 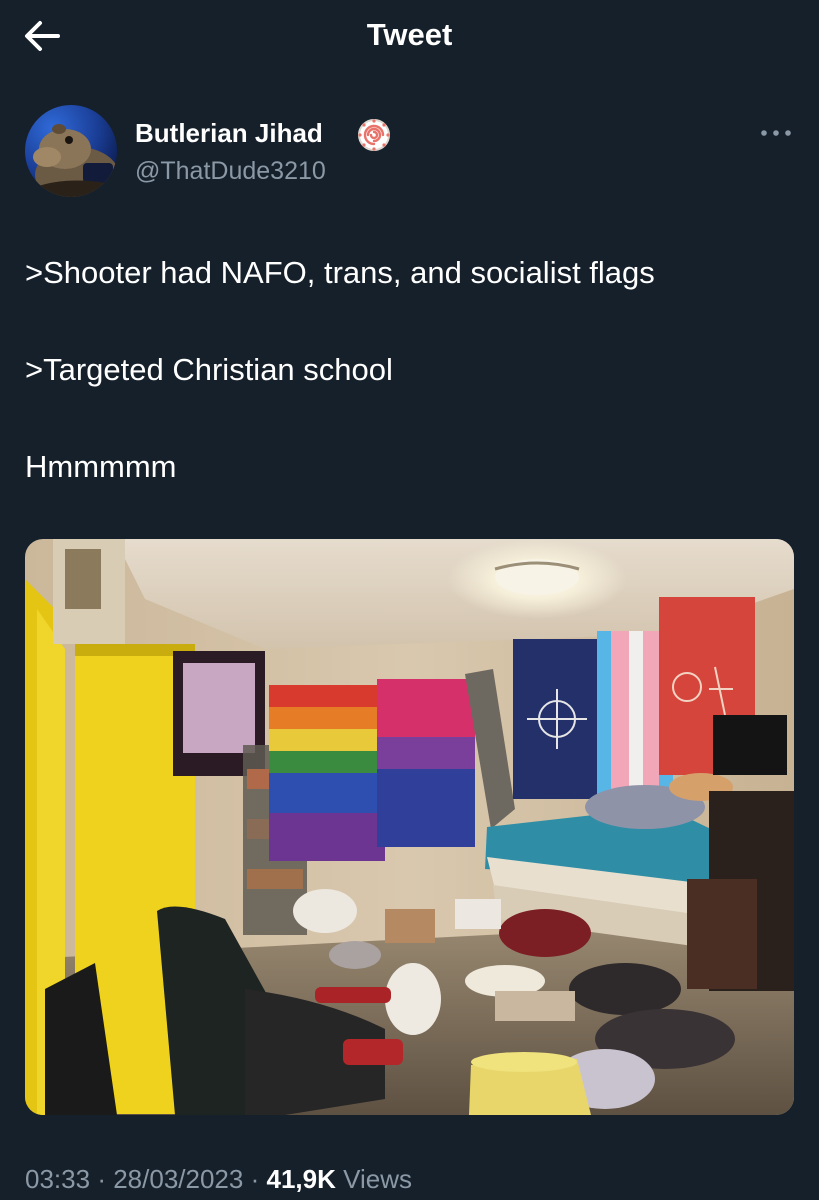 What do you see at coordinates (178, 1179) in the screenshot?
I see `tweet-date: 28/03/2023` at bounding box center [178, 1179].